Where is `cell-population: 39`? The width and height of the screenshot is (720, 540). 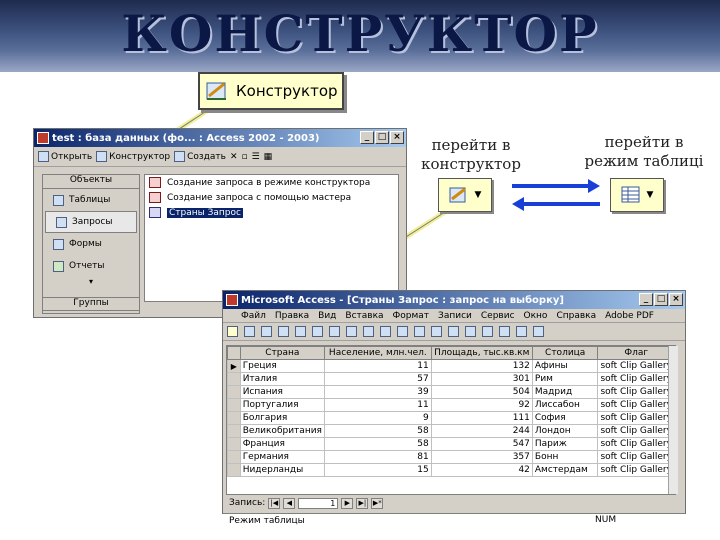 cell-population: 39 is located at coordinates (377, 392).